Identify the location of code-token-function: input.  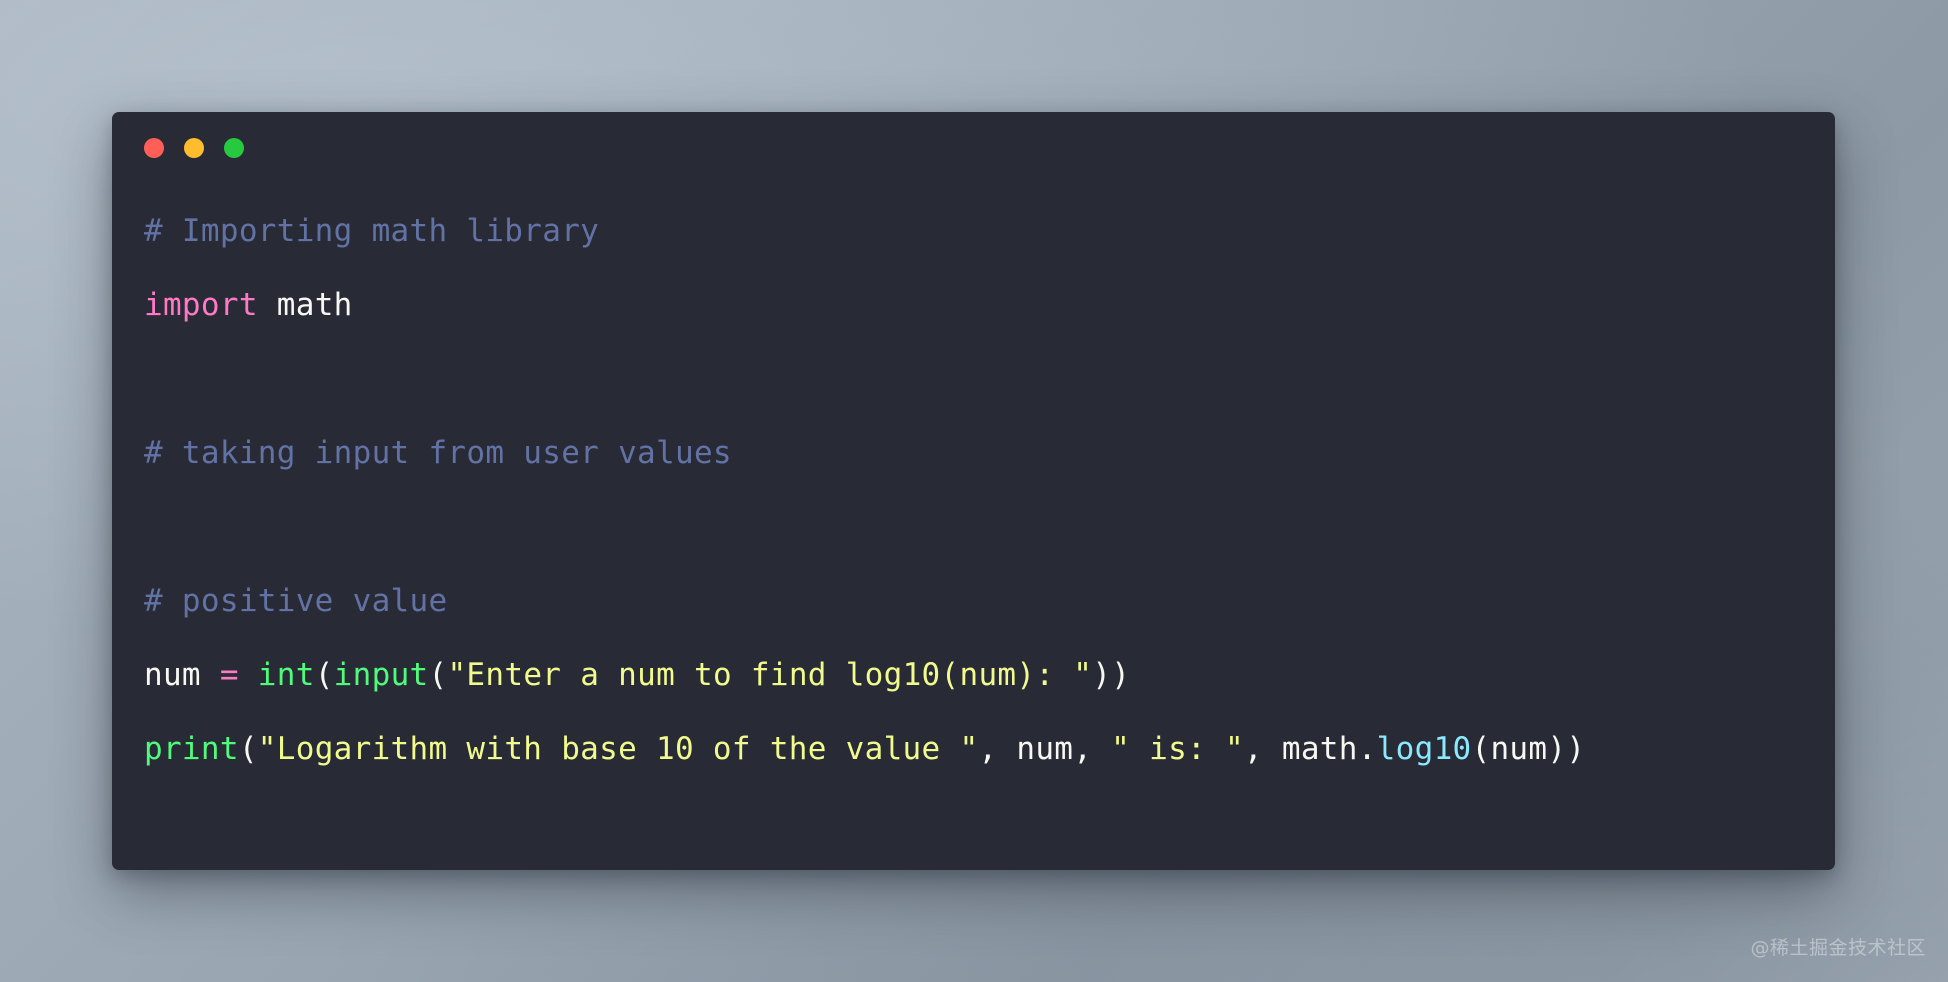
(381, 675).